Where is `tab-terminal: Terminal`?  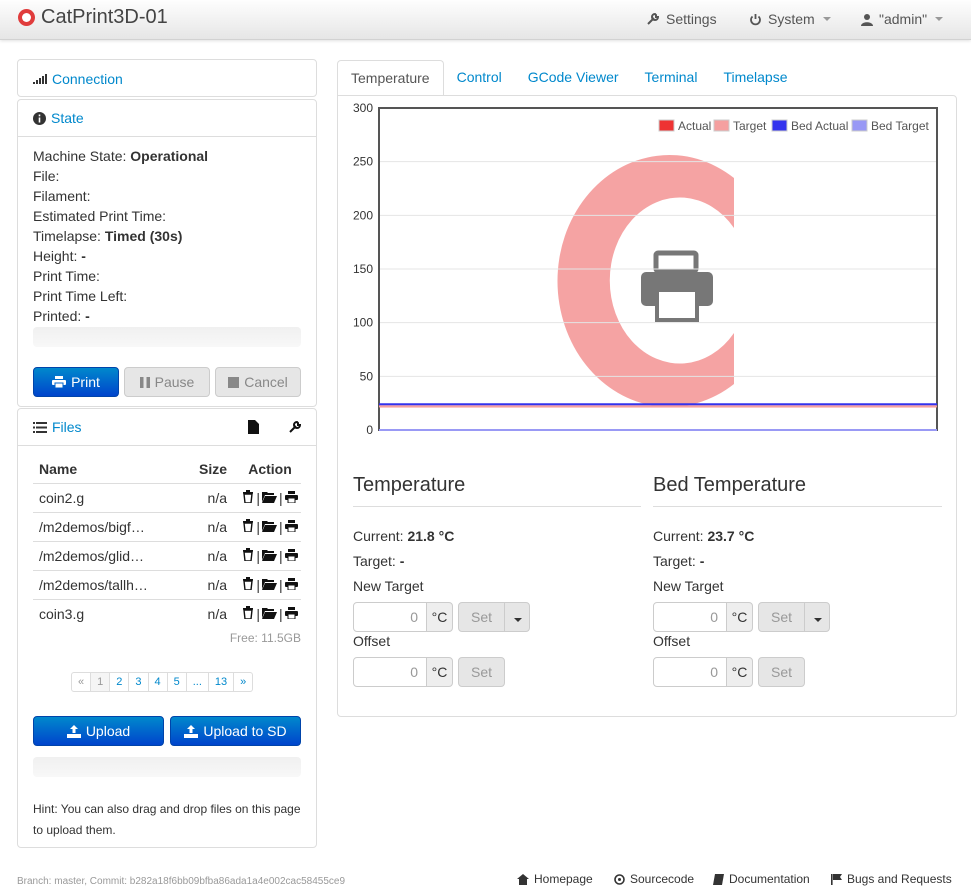 tab-terminal: Terminal is located at coordinates (671, 78).